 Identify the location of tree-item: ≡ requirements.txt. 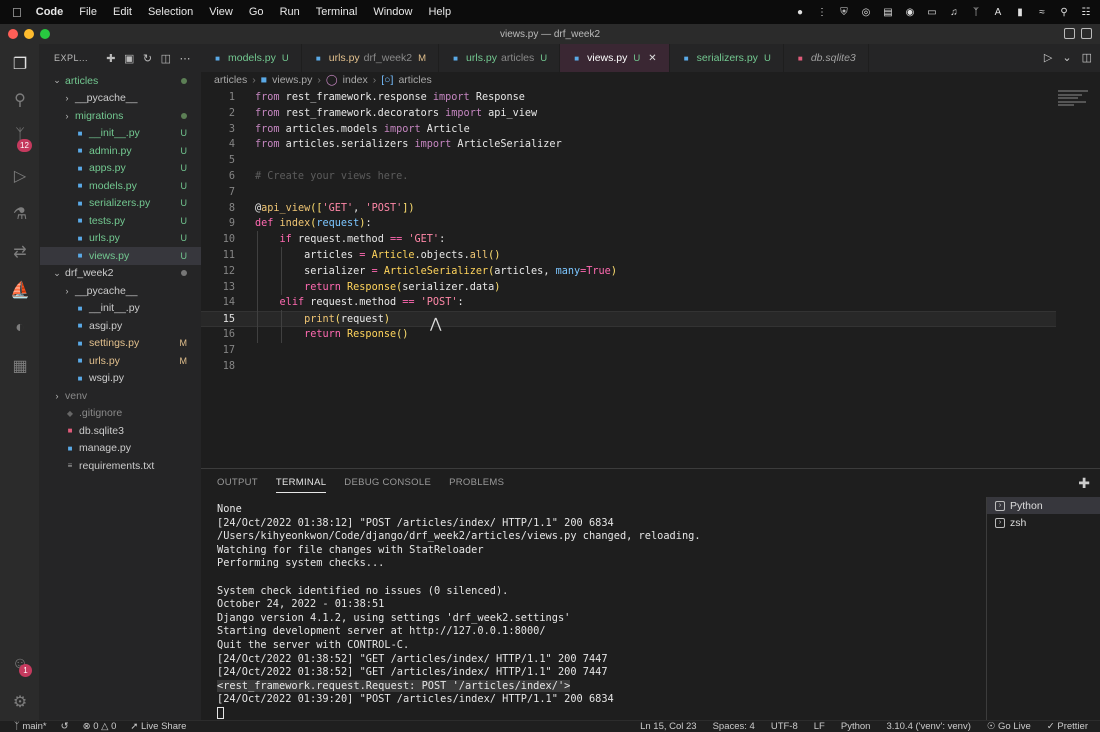
(120, 466).